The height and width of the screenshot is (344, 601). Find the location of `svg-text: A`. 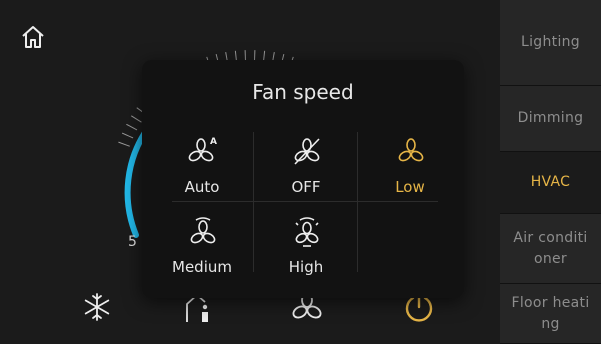

svg-text: A is located at coordinates (213, 142).